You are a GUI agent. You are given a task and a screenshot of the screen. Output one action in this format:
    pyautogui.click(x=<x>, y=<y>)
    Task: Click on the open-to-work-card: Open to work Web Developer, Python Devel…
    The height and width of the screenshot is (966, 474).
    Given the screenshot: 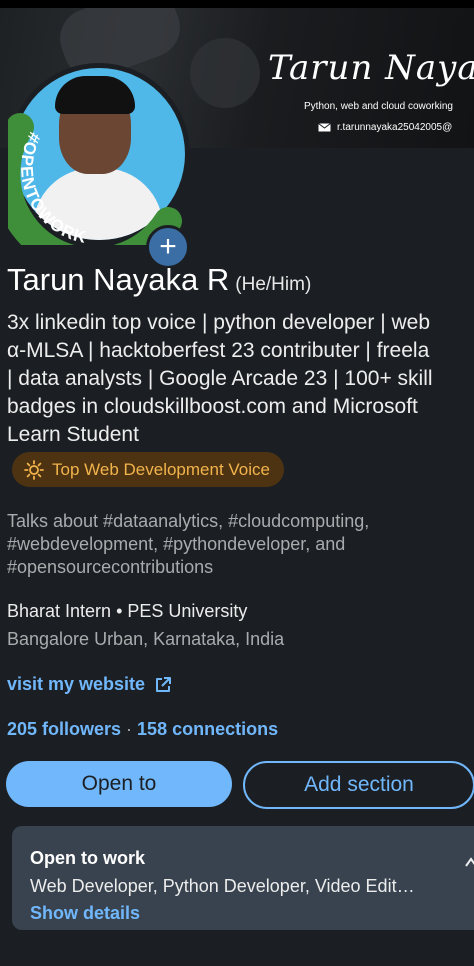 What is the action you would take?
    pyautogui.click(x=243, y=878)
    